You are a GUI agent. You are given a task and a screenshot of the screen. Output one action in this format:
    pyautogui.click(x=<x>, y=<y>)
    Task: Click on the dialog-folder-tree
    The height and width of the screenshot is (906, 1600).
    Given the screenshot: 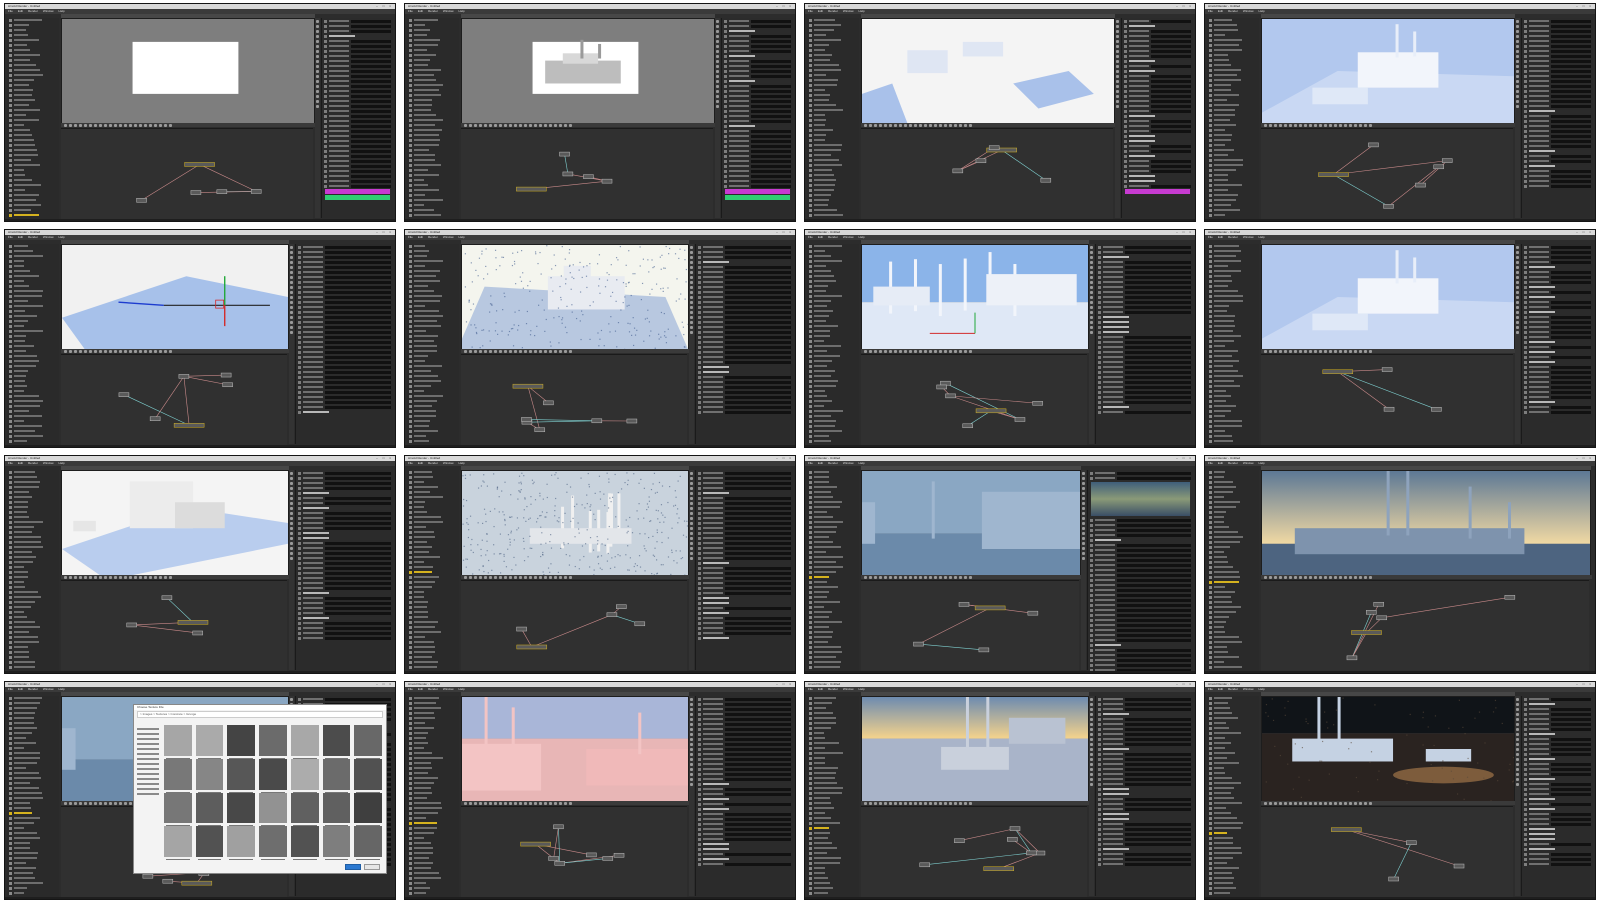 What is the action you would take?
    pyautogui.click(x=148, y=792)
    